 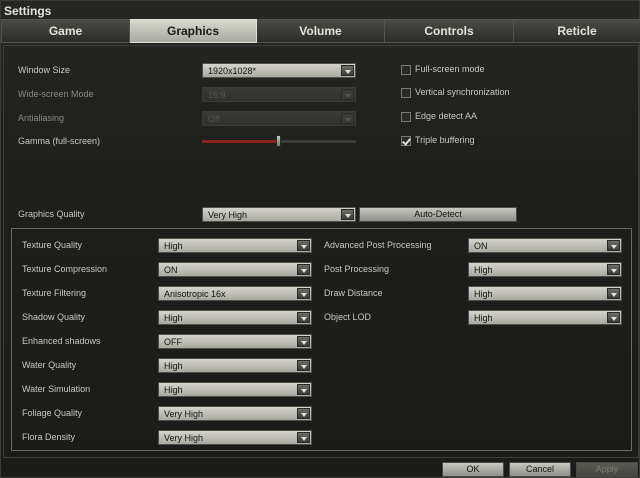 What do you see at coordinates (462, 92) in the screenshot?
I see `vsync-label: Vertical synchronization` at bounding box center [462, 92].